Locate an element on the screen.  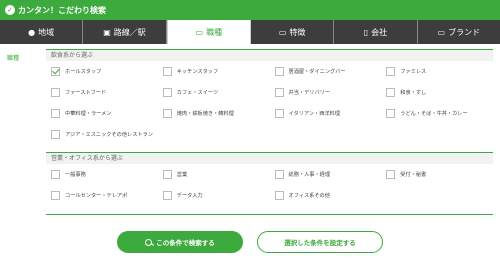
briefcase-icon: ▭ is located at coordinates (199, 32).